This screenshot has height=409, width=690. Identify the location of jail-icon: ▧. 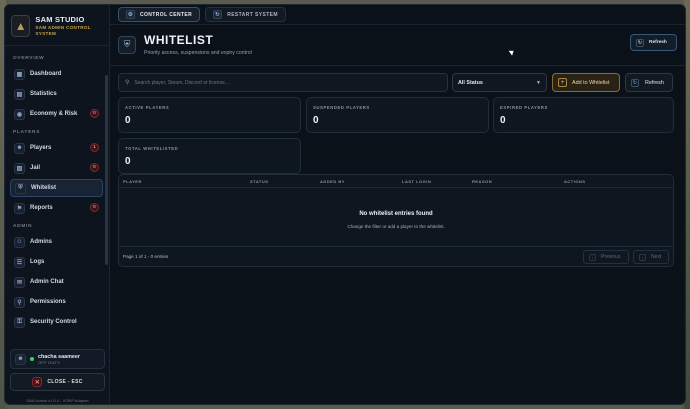
(19, 168).